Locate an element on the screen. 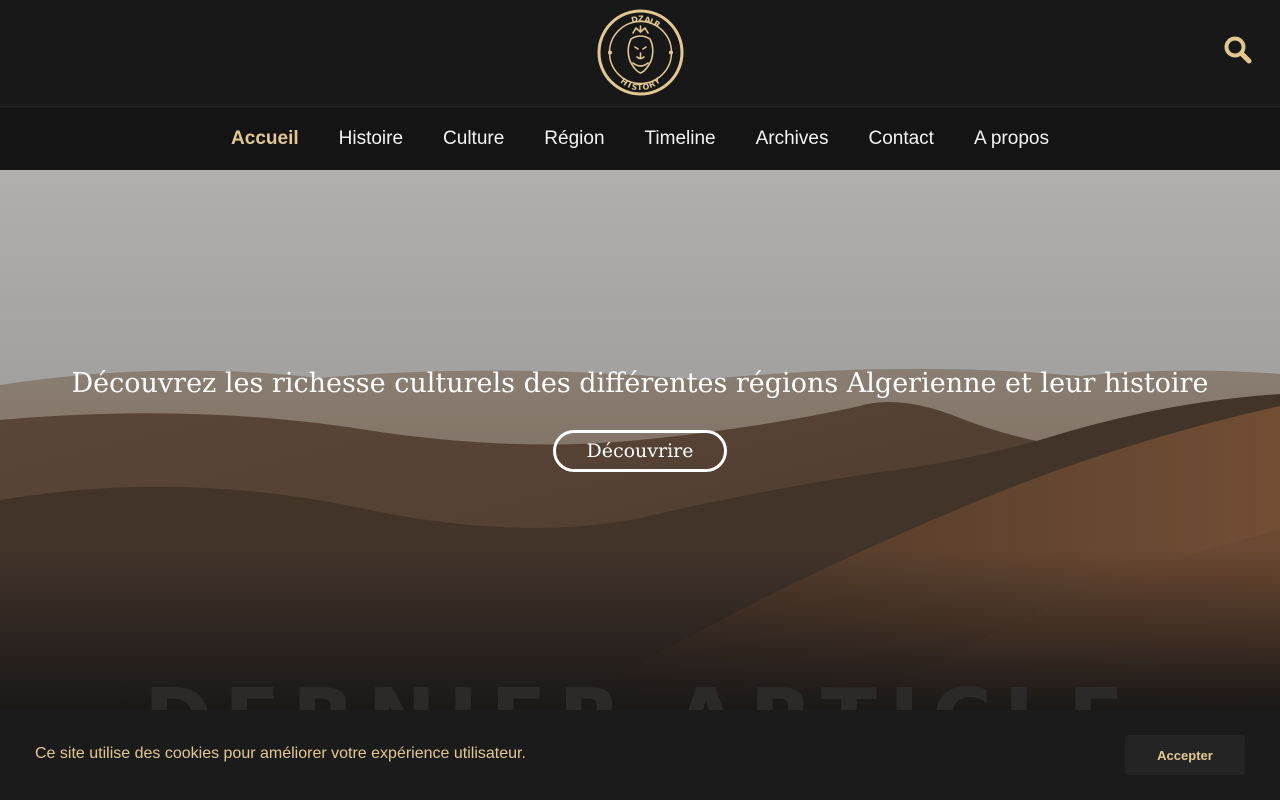  nav-item-region: Région is located at coordinates (574, 139).